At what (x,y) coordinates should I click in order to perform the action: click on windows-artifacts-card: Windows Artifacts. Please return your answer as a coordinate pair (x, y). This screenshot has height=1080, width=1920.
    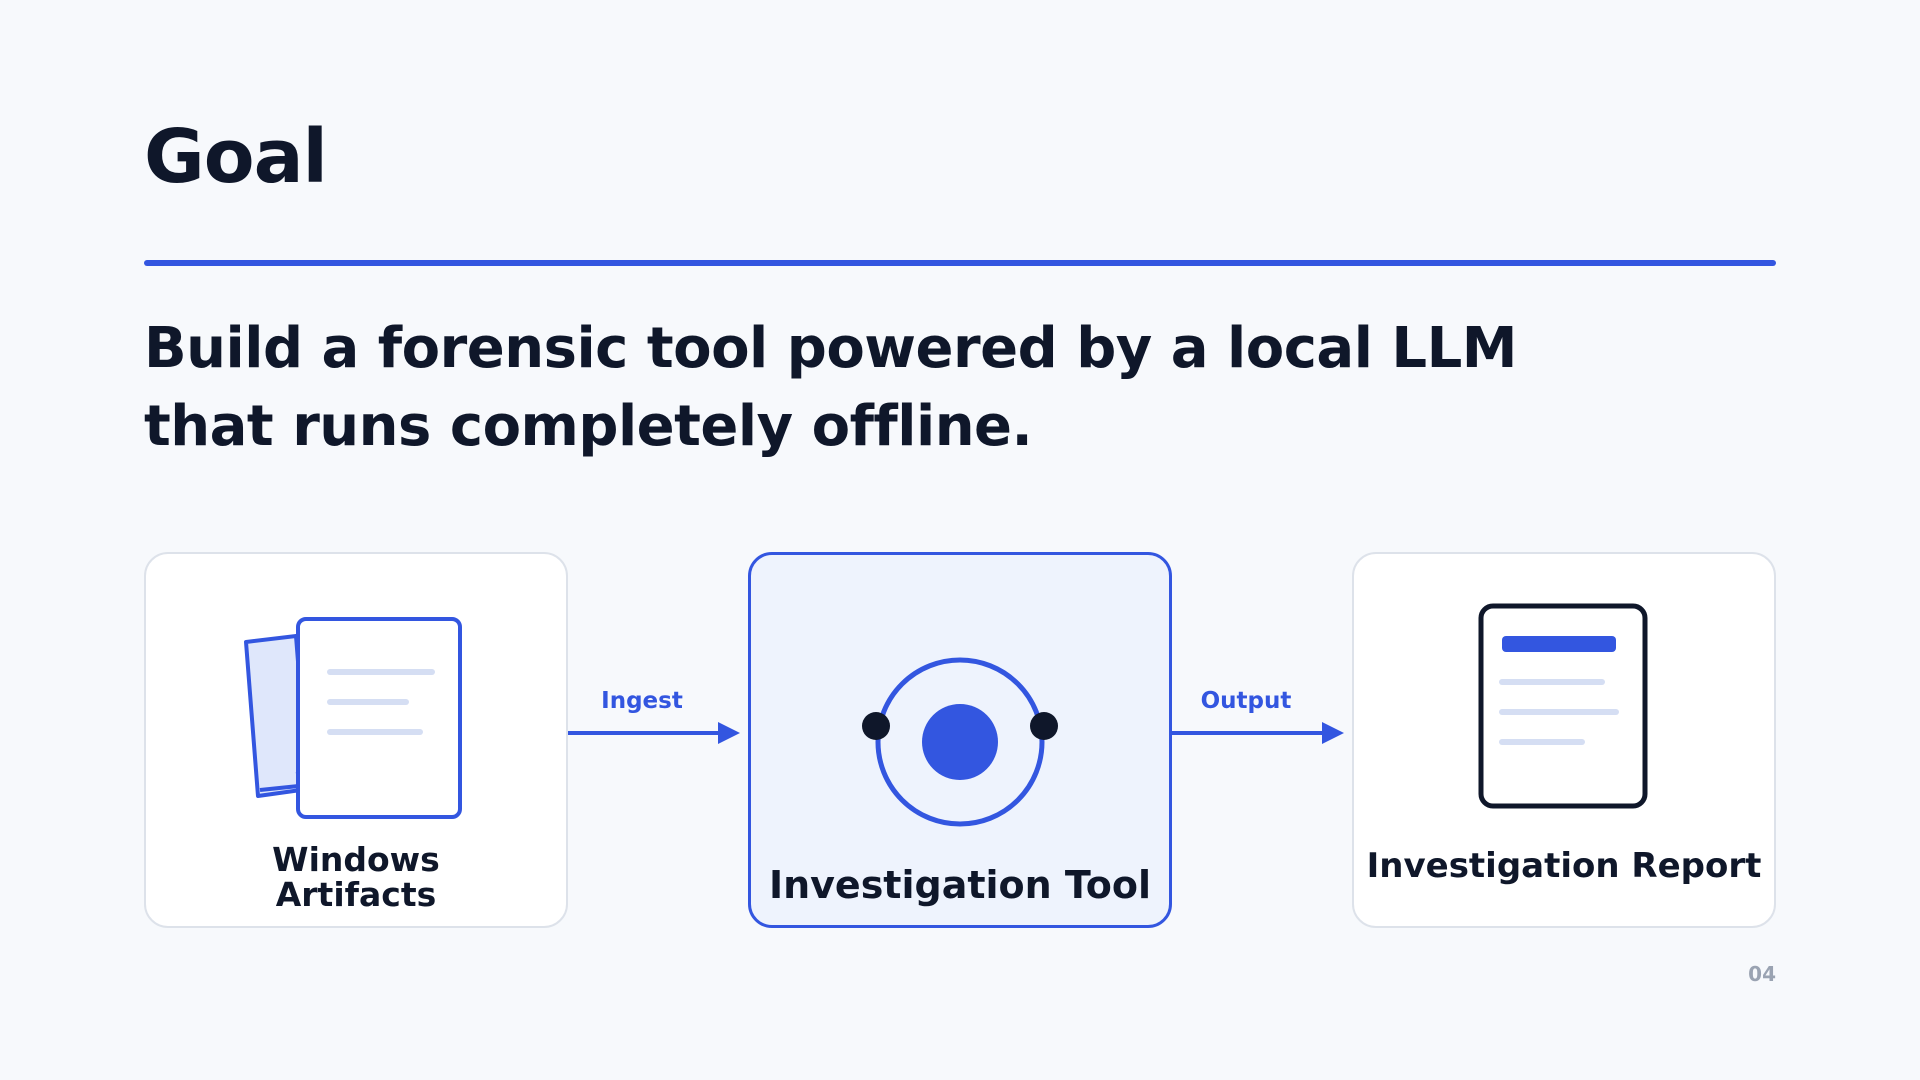
    Looking at the image, I should click on (356, 740).